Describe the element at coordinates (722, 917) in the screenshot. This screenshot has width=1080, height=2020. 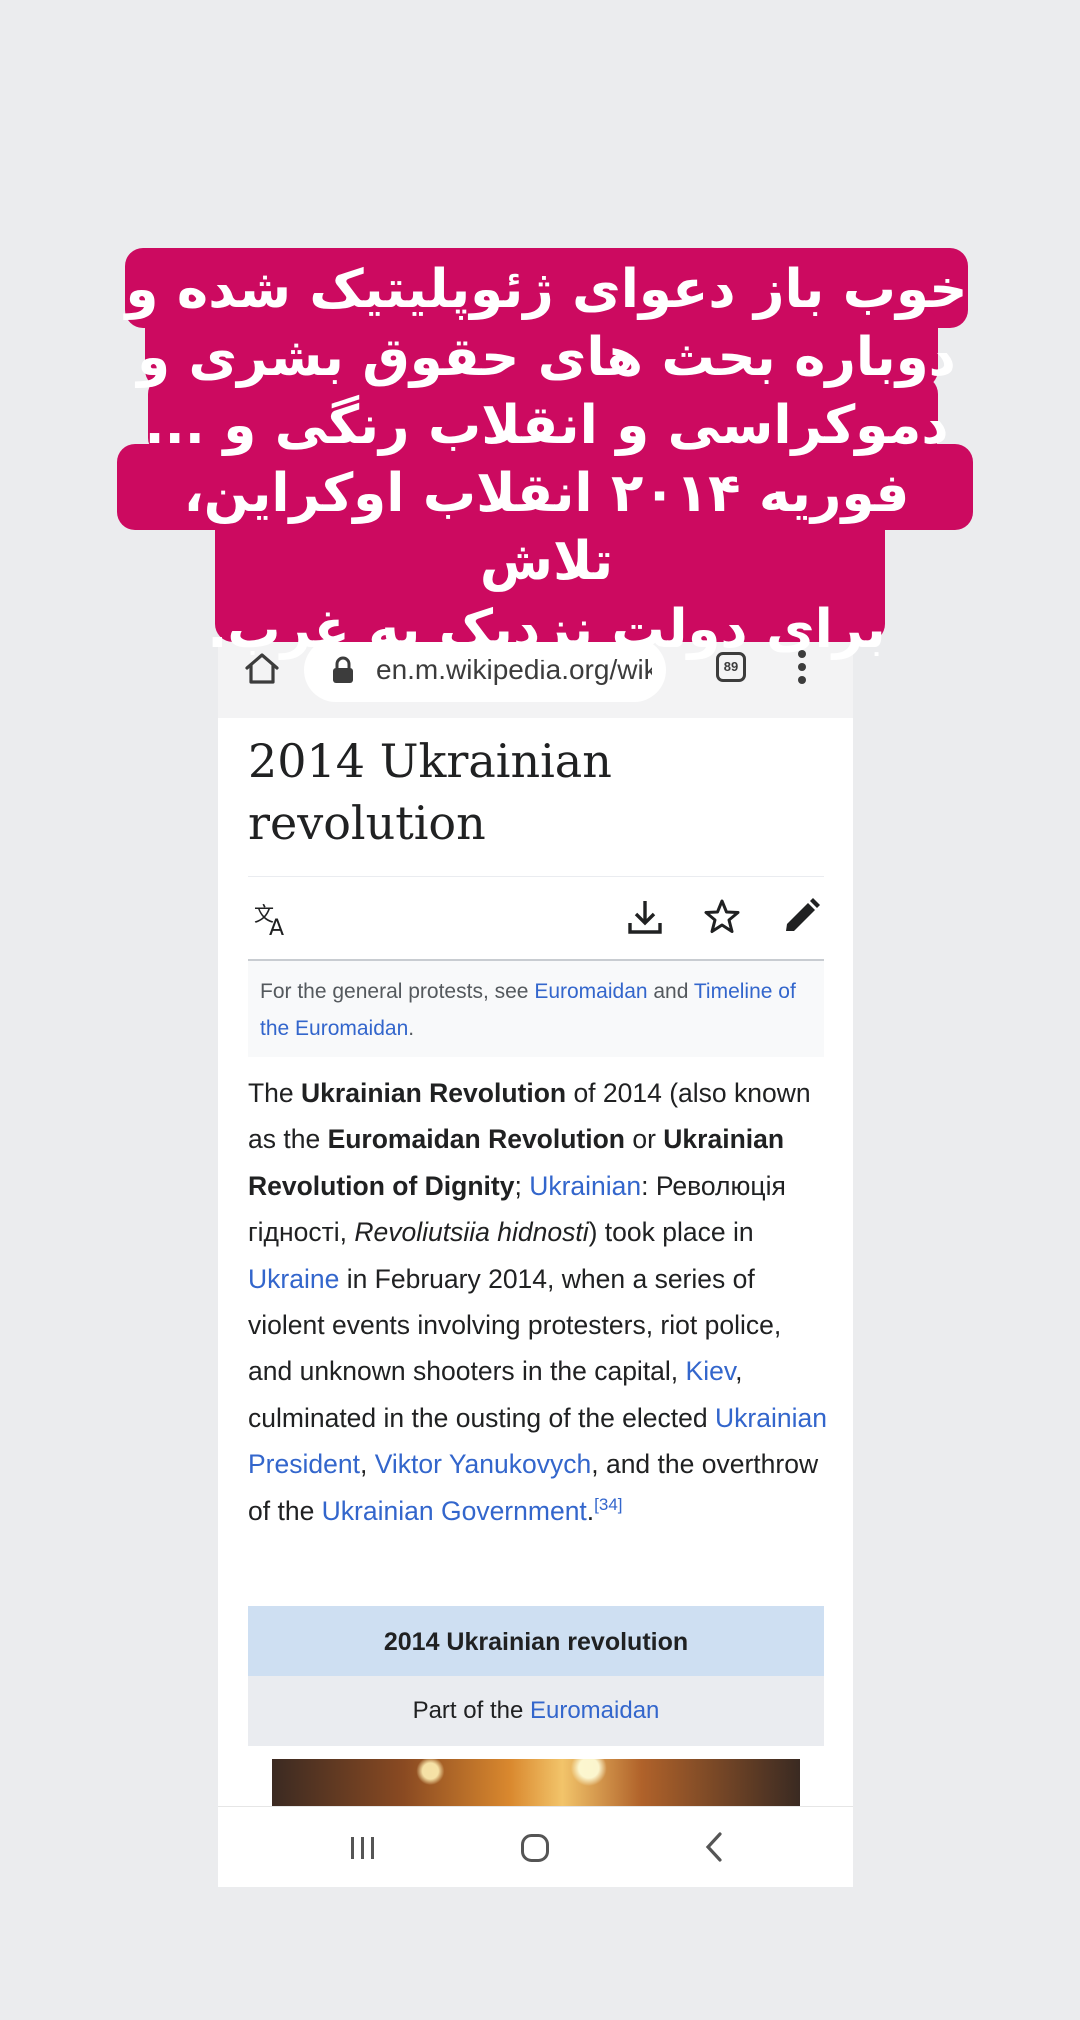
I see `star-icon` at that location.